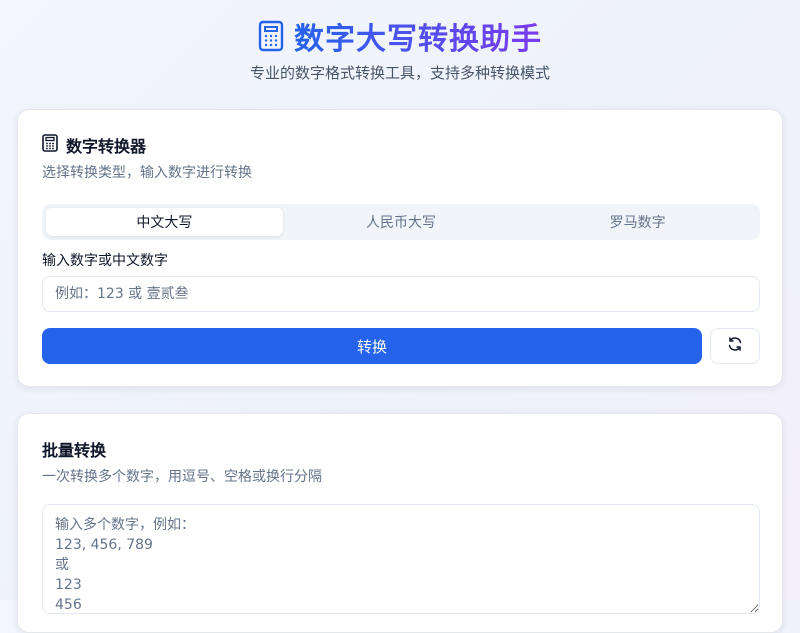  I want to click on title-row: 数字大写转换助手, so click(400, 36).